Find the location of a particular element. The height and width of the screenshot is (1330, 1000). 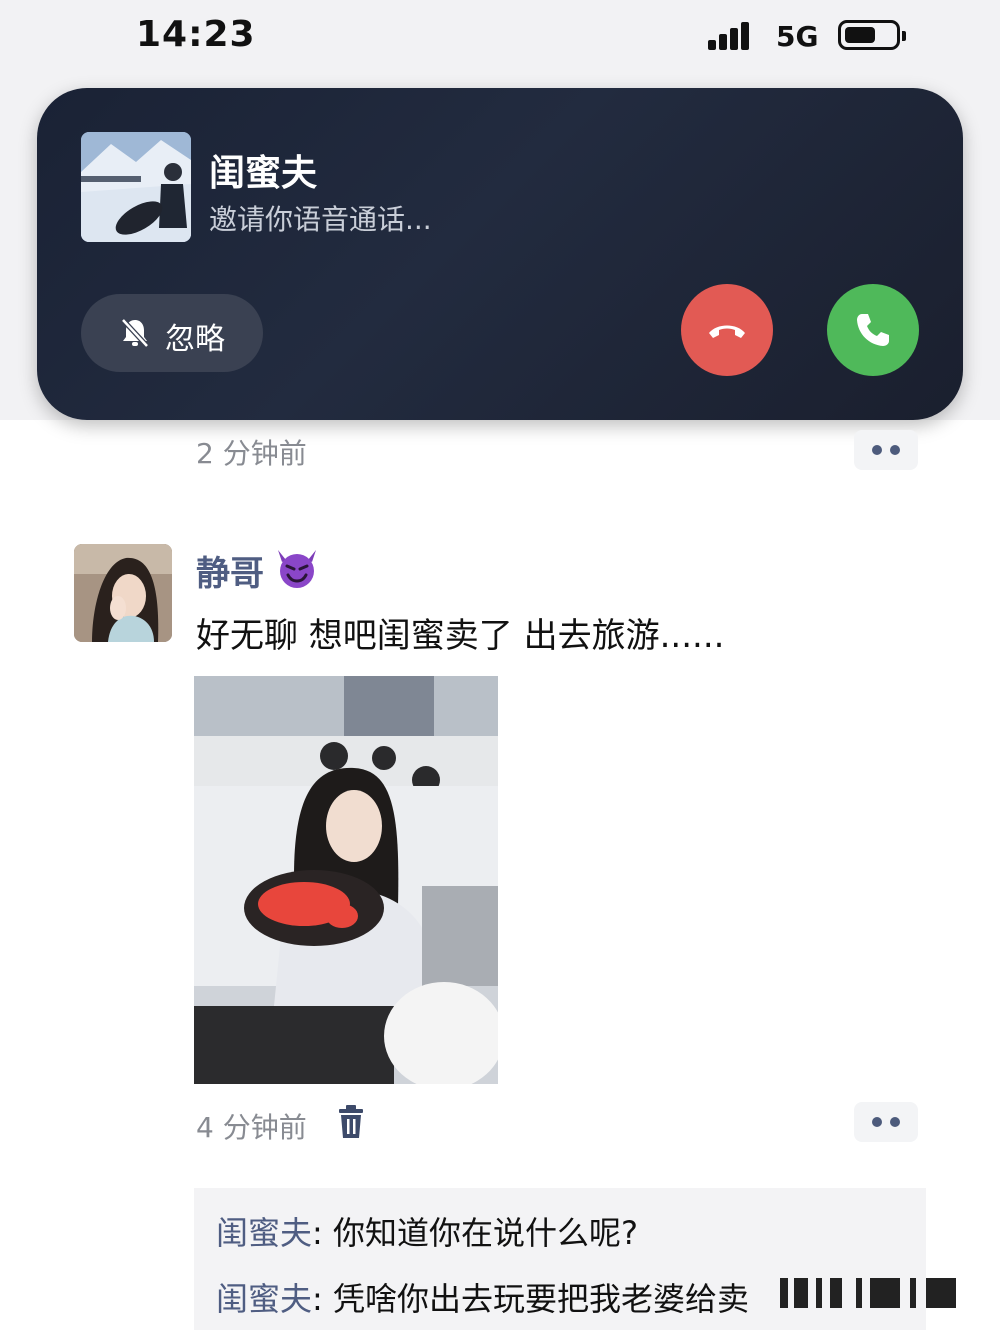

network-type: 5G is located at coordinates (797, 36).